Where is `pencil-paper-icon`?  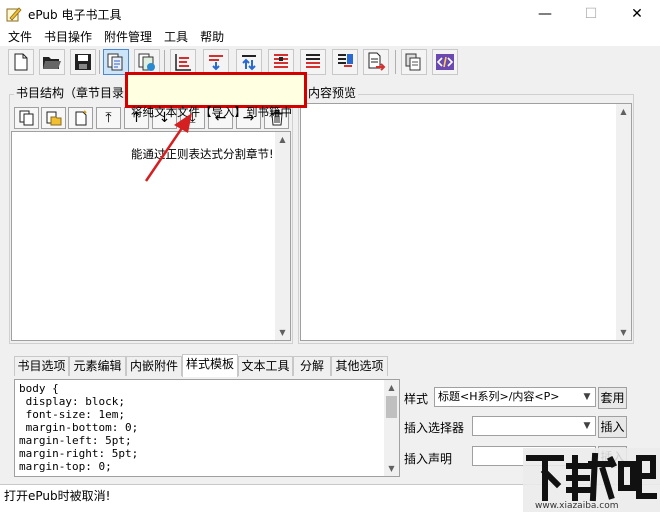
pencil-paper-icon is located at coordinates (14, 14).